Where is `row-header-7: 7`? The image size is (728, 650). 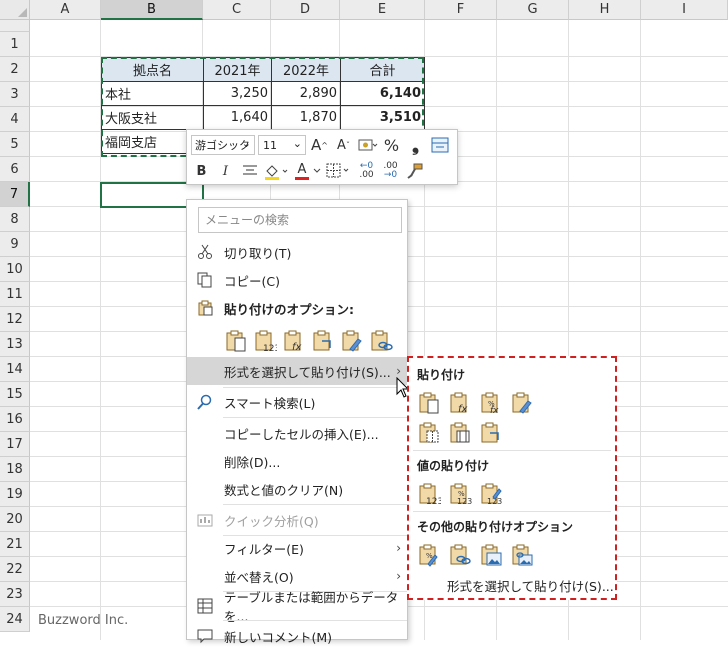
row-header-7: 7 is located at coordinates (15, 194).